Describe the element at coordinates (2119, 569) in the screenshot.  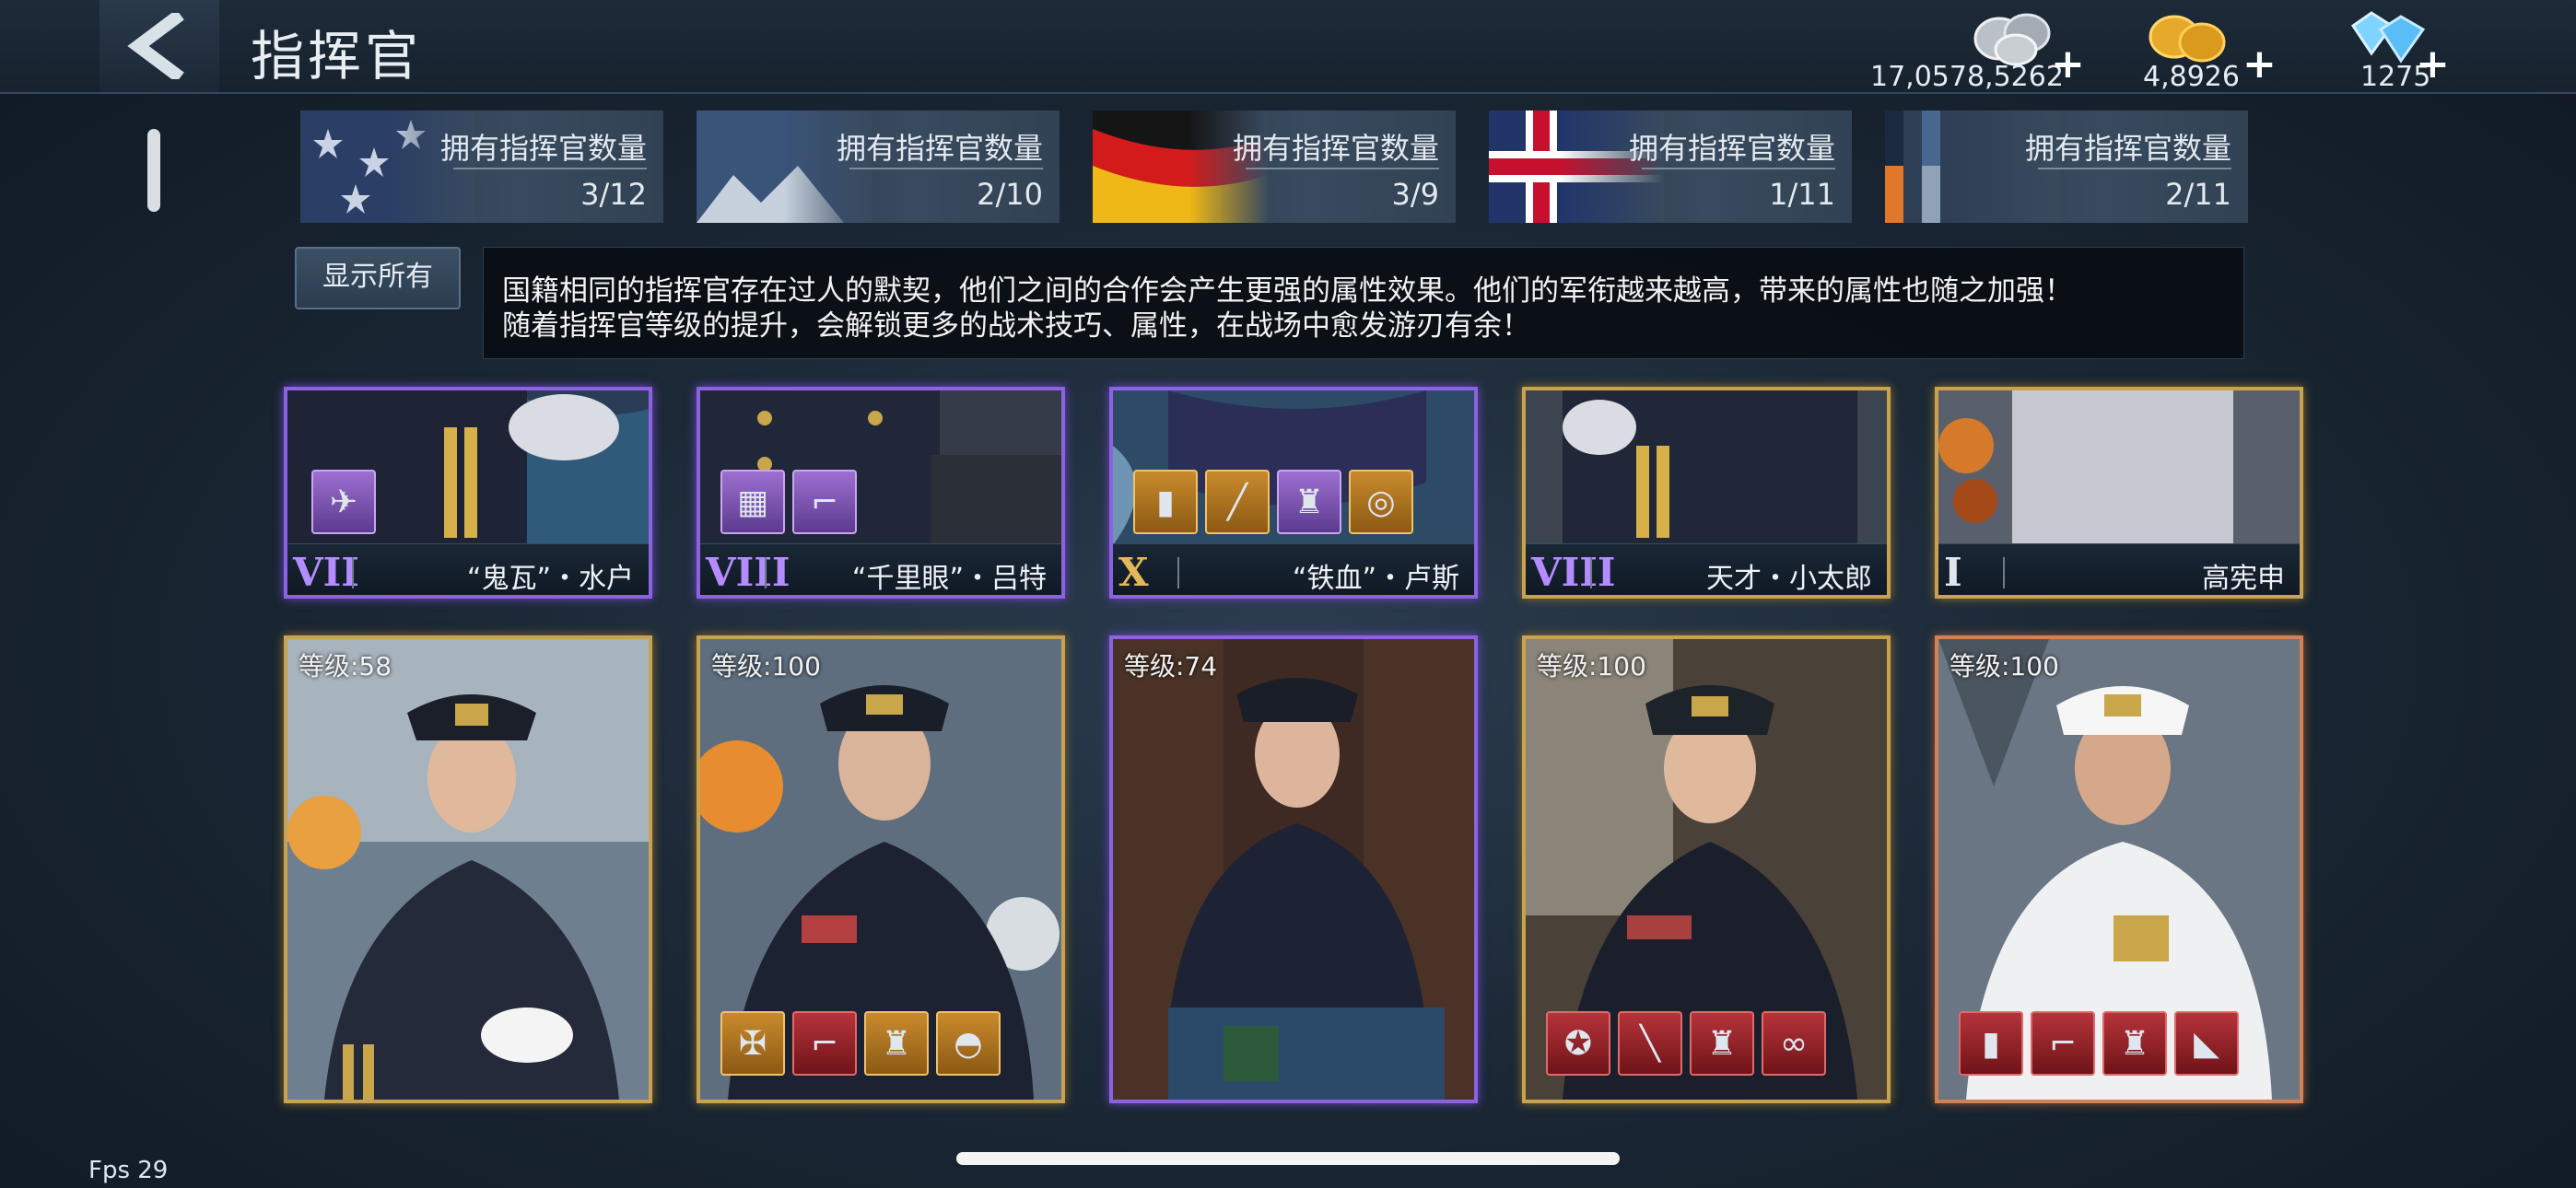
I see `commander-namebar: I 高宪申` at that location.